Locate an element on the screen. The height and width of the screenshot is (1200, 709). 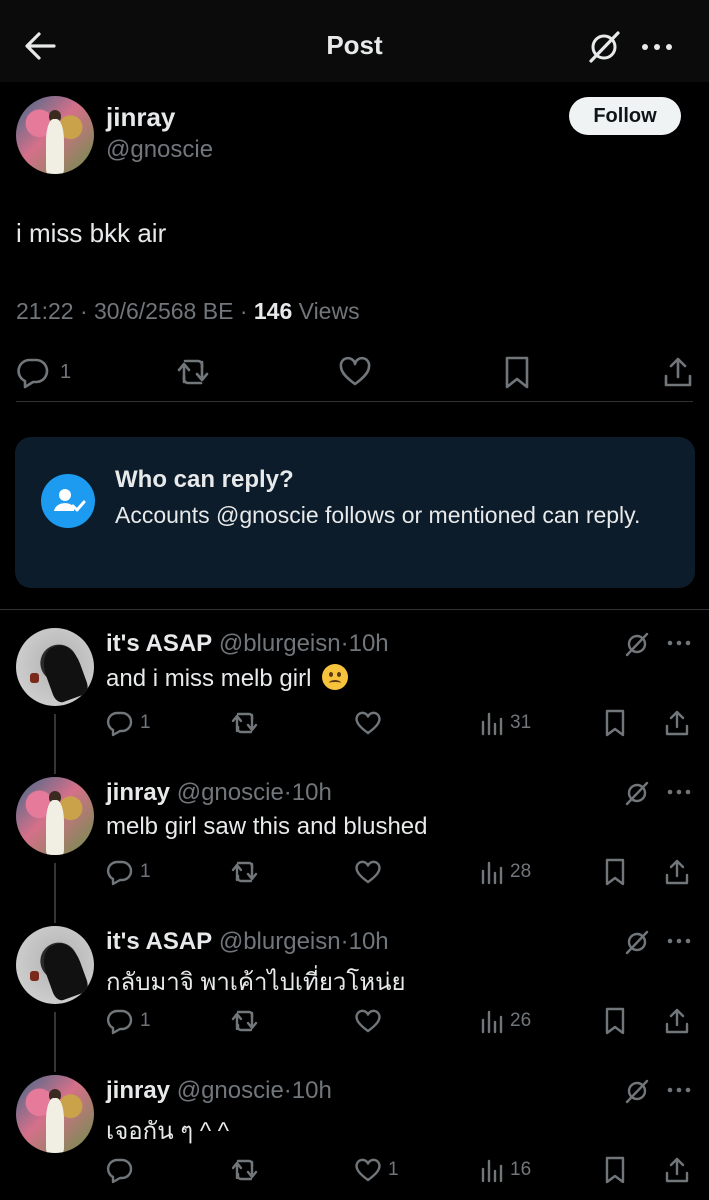
views-count: 146 is located at coordinates (273, 311).